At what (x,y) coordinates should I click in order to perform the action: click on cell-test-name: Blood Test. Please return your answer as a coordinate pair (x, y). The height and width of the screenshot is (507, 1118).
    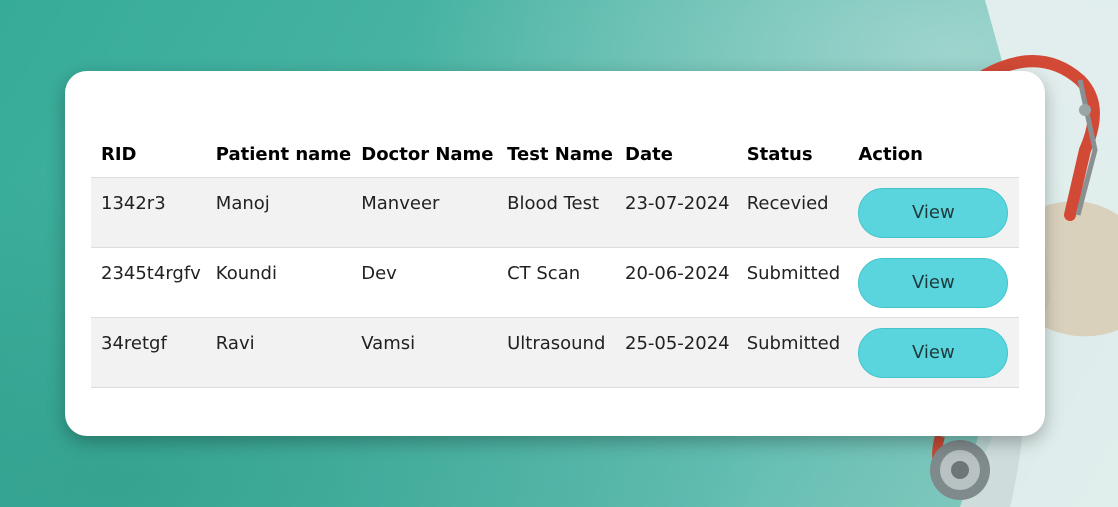
    Looking at the image, I should click on (556, 212).